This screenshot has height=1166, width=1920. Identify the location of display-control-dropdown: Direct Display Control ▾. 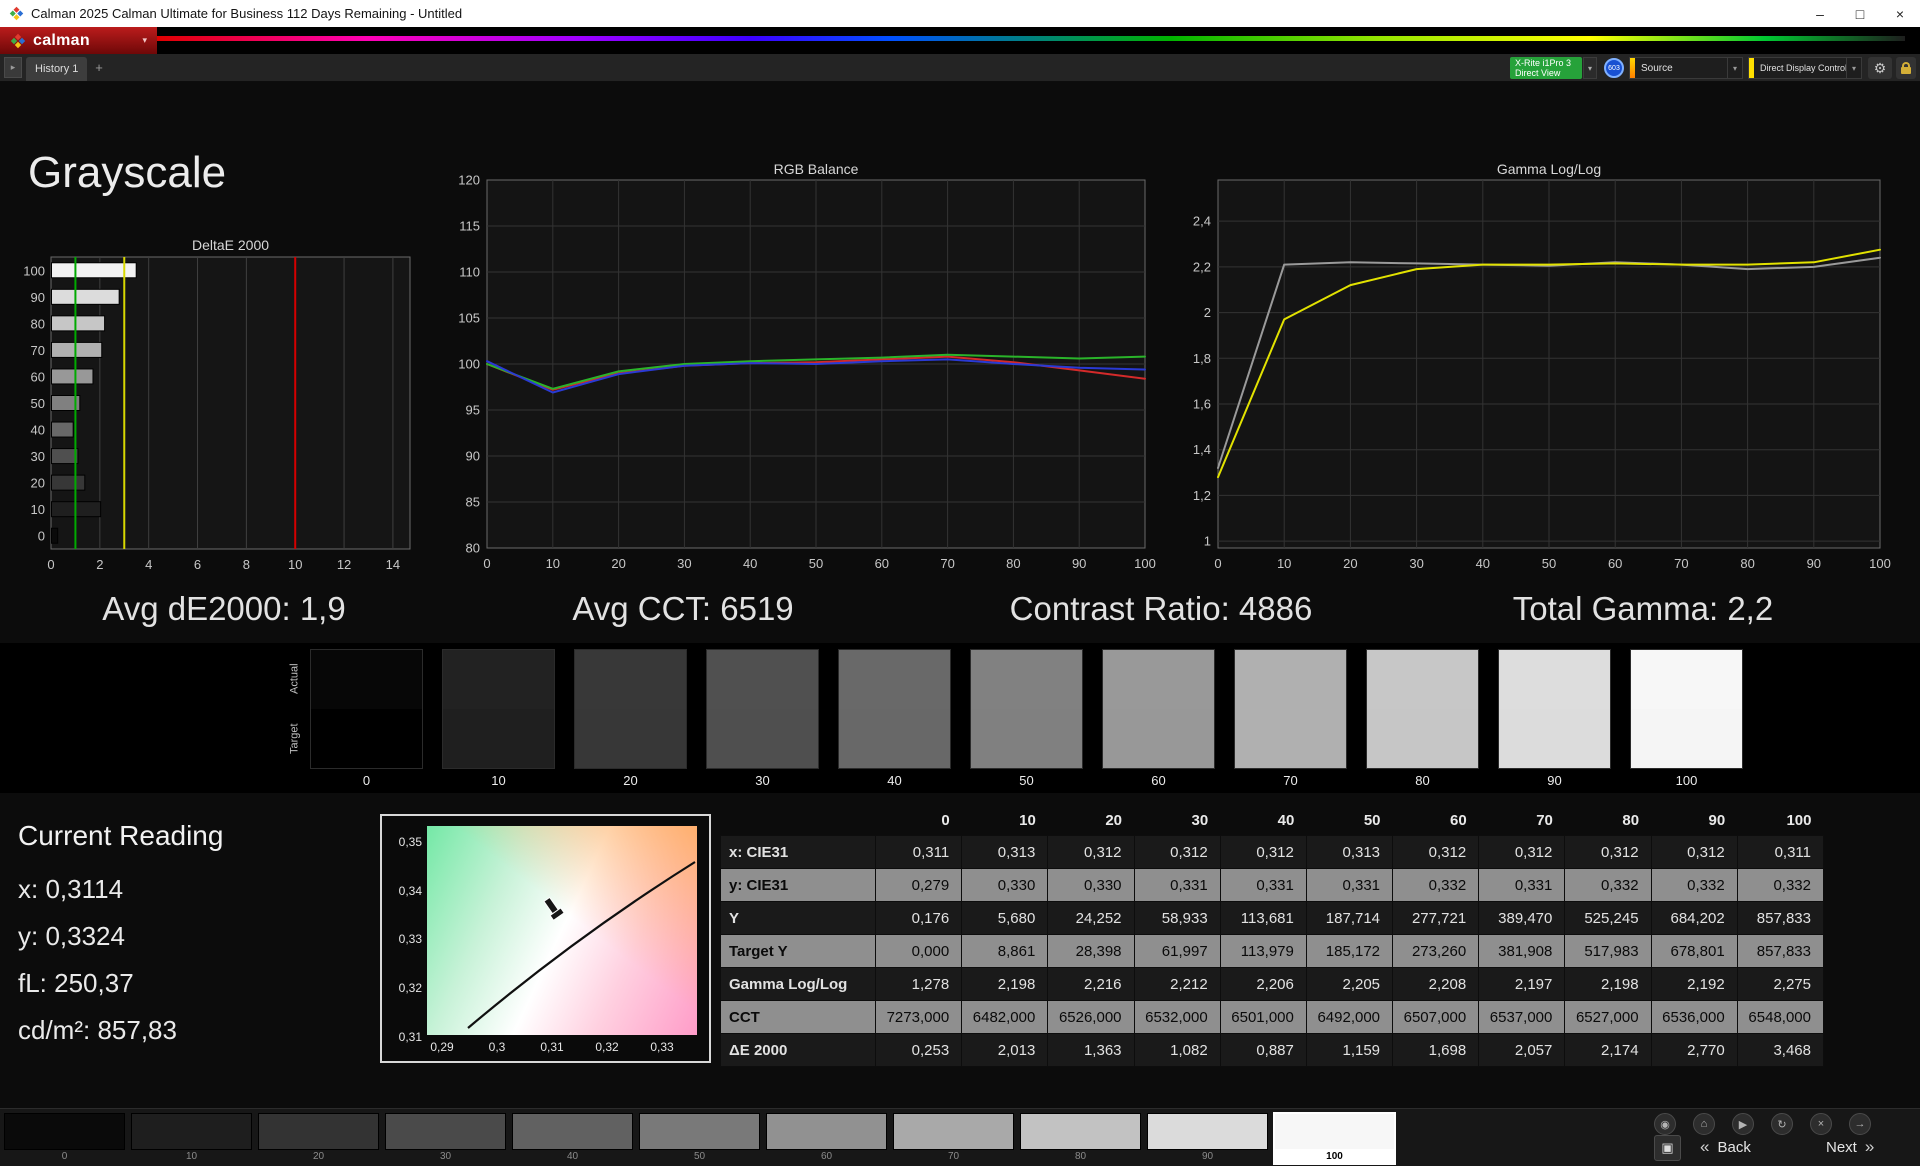
(1805, 68).